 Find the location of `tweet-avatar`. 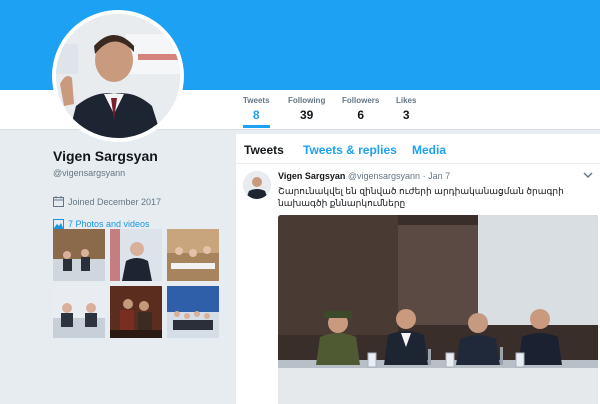

tweet-avatar is located at coordinates (257, 185).